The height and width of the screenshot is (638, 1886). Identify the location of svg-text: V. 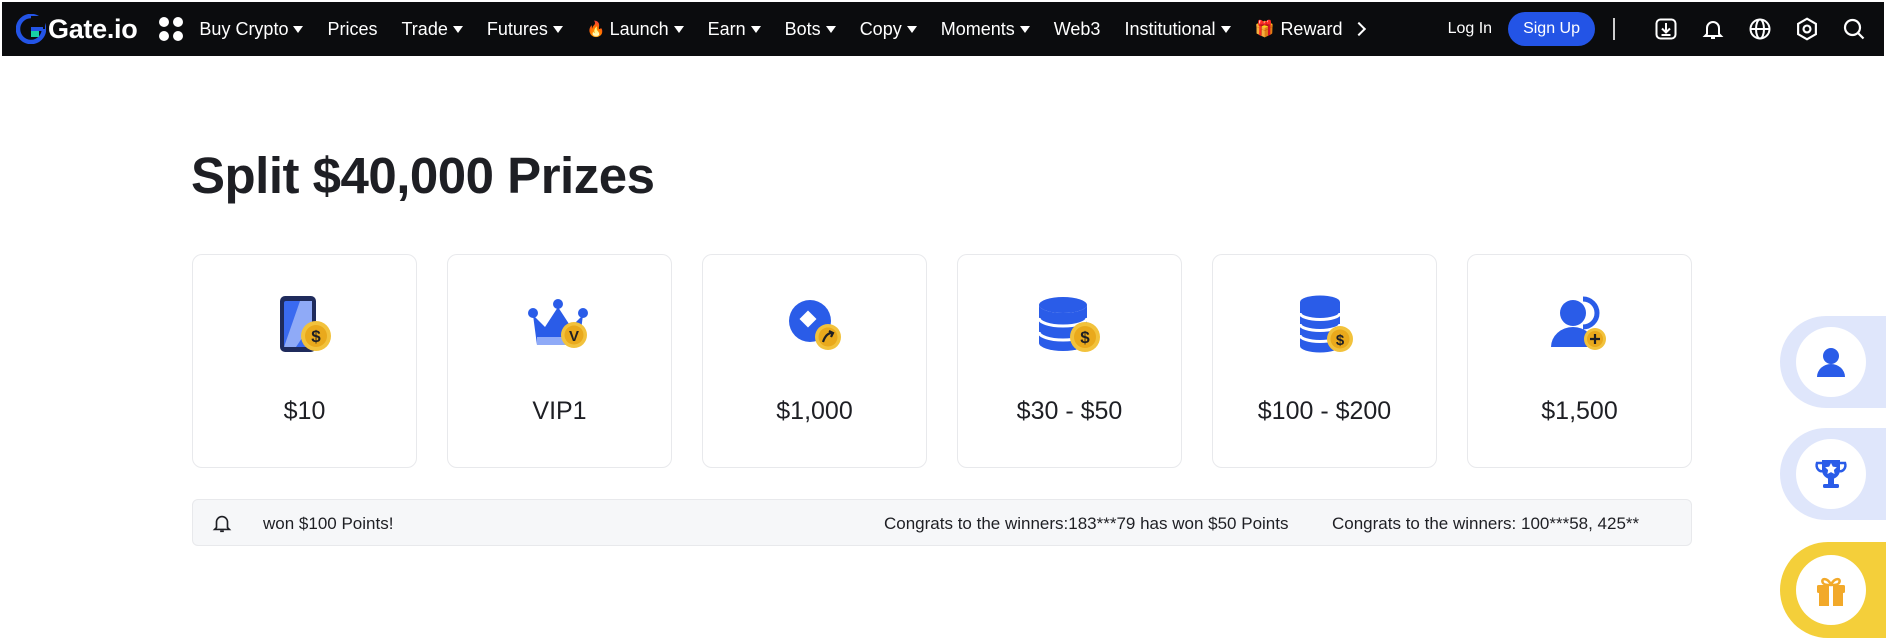
(573, 336).